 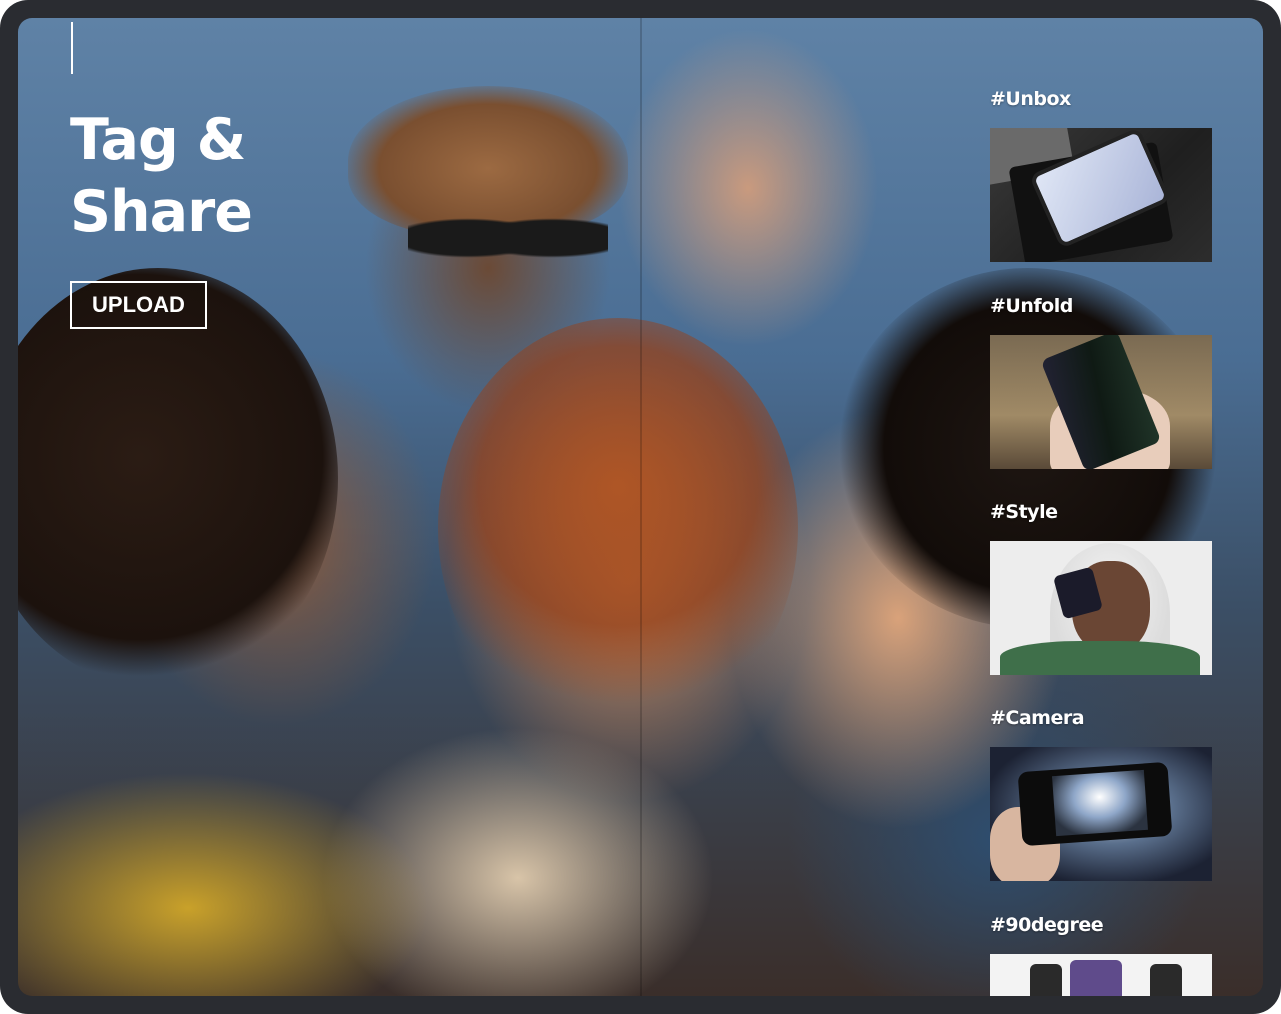 What do you see at coordinates (1101, 402) in the screenshot?
I see `thumbnail-unfold` at bounding box center [1101, 402].